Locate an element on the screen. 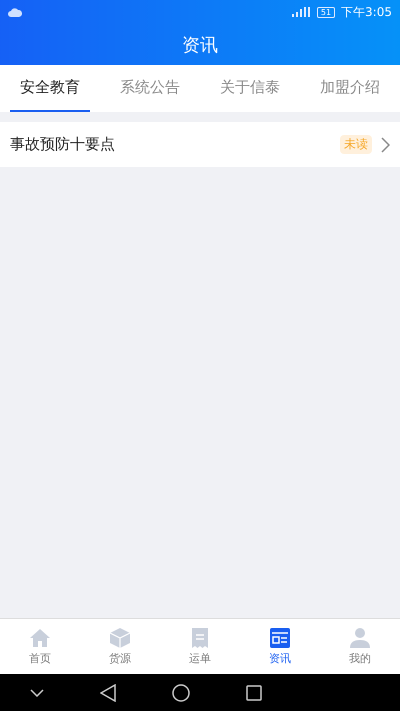 This screenshot has height=711, width=400. box-icon is located at coordinates (120, 638).